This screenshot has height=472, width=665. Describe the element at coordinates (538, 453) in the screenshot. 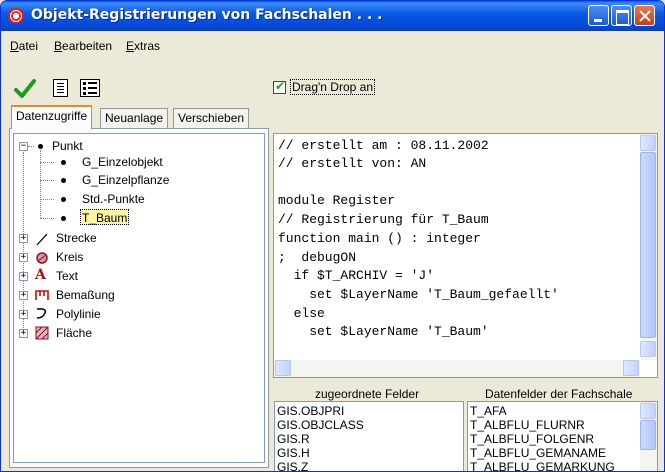

I see `list-item: T_ALBFLU_GEMANAME` at that location.